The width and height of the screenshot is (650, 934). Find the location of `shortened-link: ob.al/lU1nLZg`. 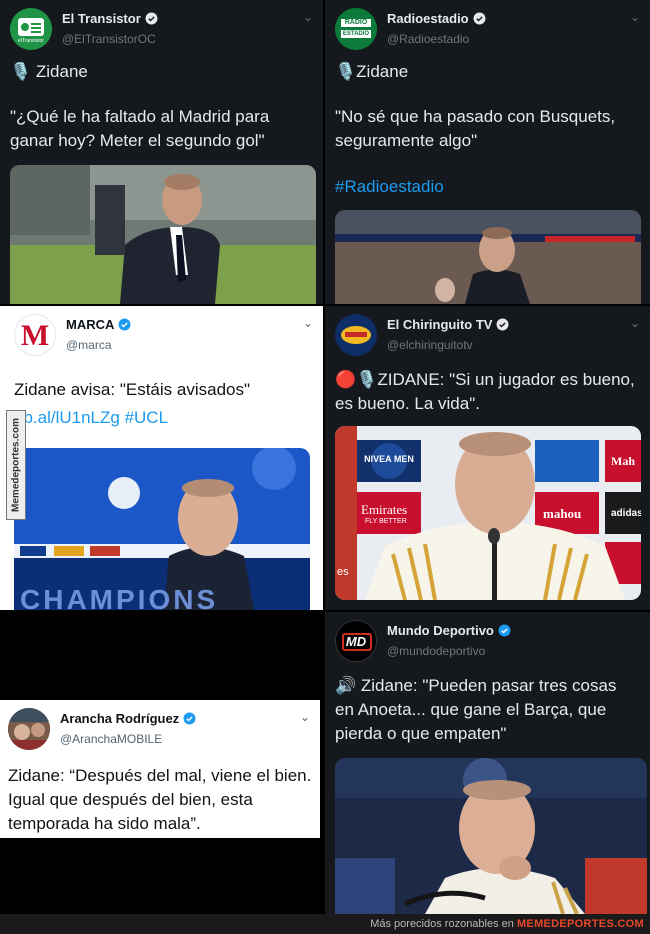

shortened-link: ob.al/lU1nLZg is located at coordinates (67, 417).